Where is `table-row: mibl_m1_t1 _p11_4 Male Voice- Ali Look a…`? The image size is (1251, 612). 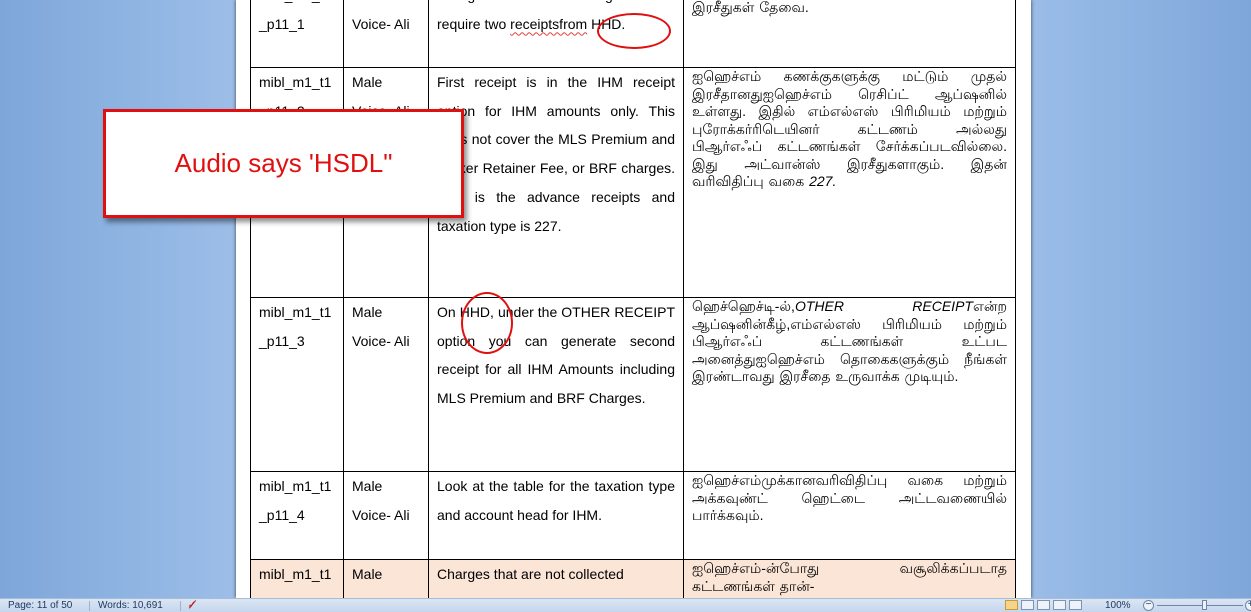
table-row: mibl_m1_t1 _p11_4 Male Voice- Ali Look a… is located at coordinates (633, 515).